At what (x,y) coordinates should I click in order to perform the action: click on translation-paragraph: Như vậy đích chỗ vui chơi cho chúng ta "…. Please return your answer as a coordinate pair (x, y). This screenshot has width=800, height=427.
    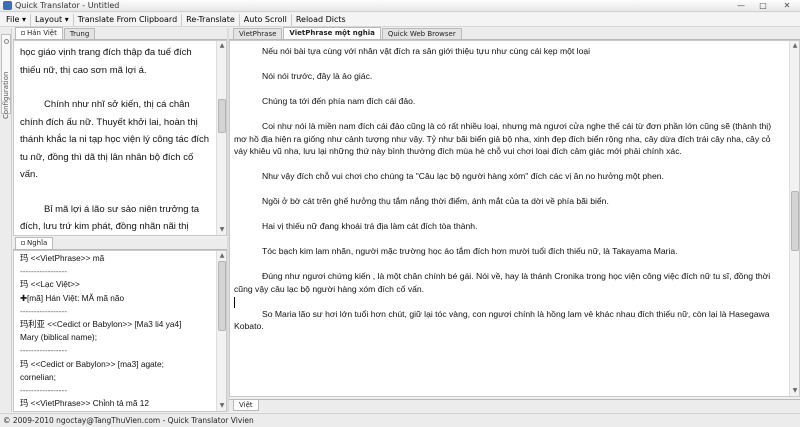
    Looking at the image, I should click on (463, 176).